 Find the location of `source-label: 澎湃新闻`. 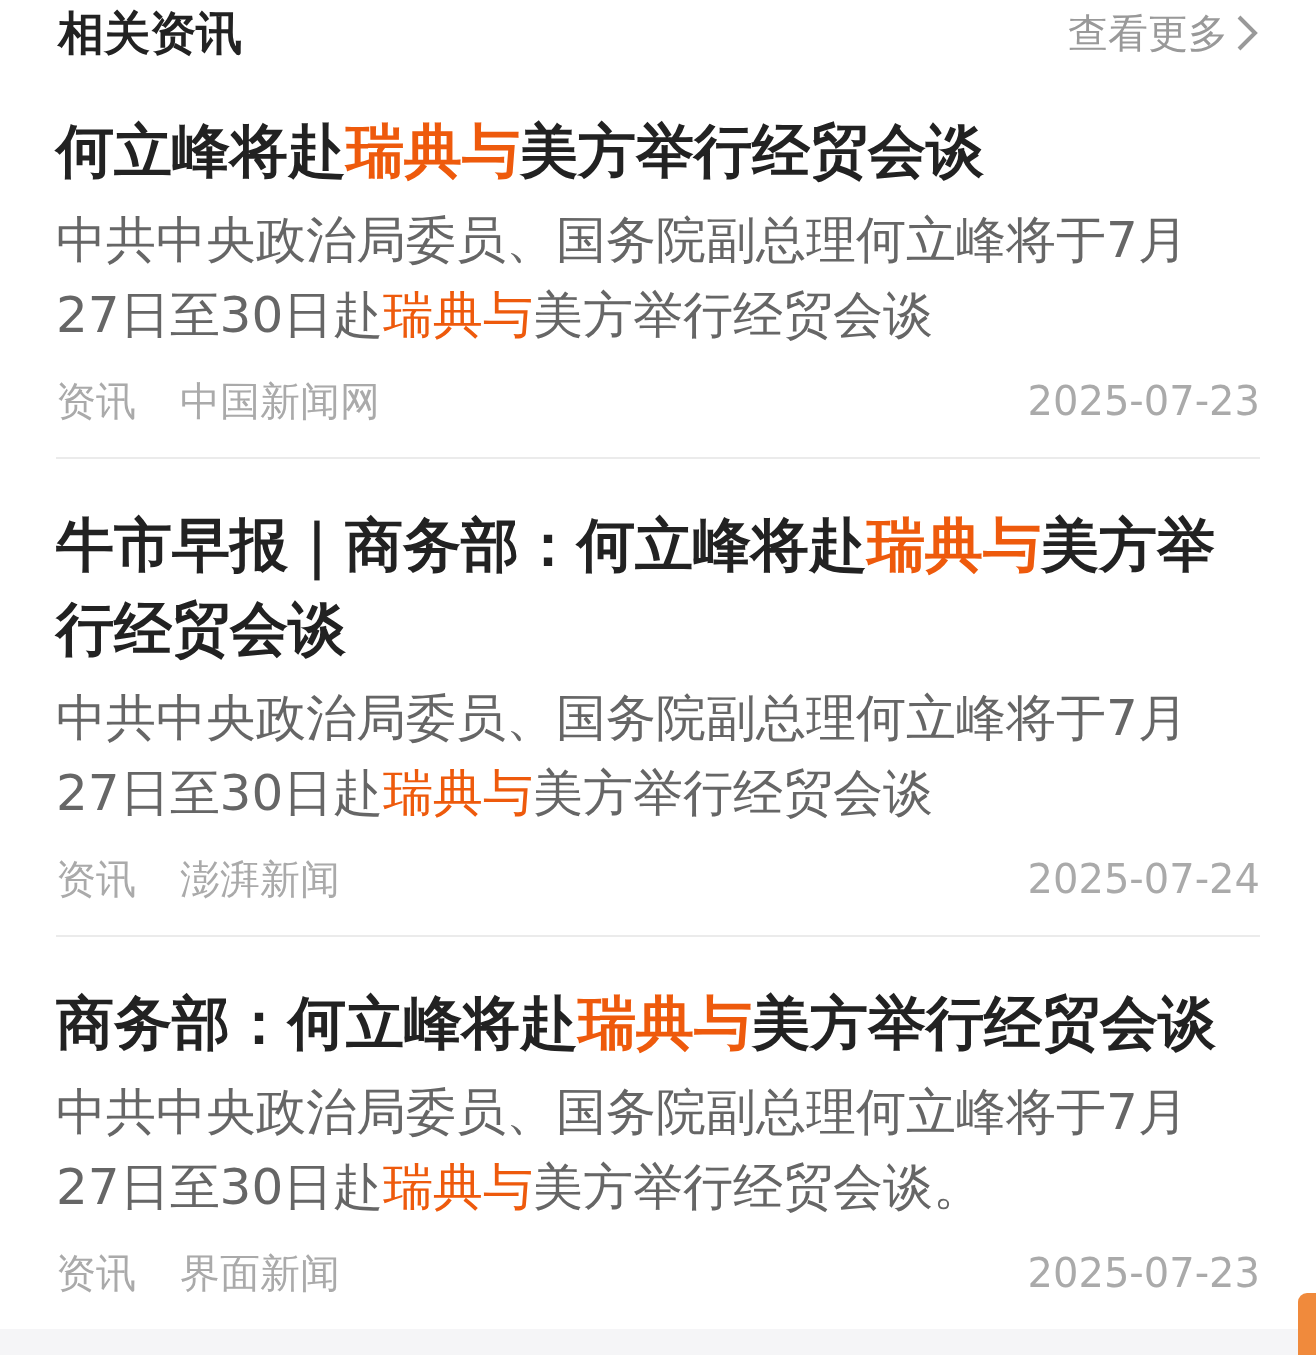

source-label: 澎湃新闻 is located at coordinates (260, 880).